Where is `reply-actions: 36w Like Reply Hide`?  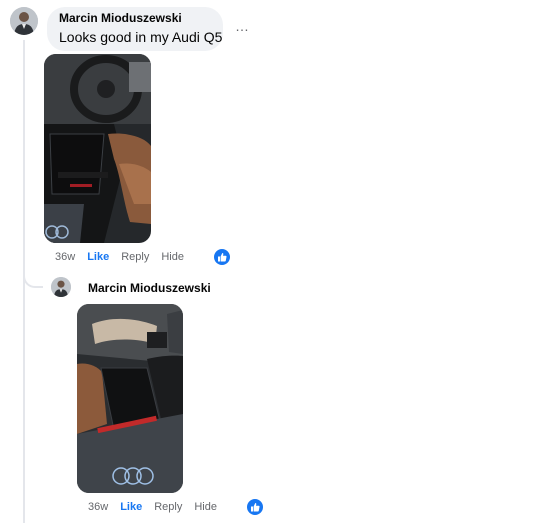
reply-actions: 36w Like Reply Hide is located at coordinates (175, 507).